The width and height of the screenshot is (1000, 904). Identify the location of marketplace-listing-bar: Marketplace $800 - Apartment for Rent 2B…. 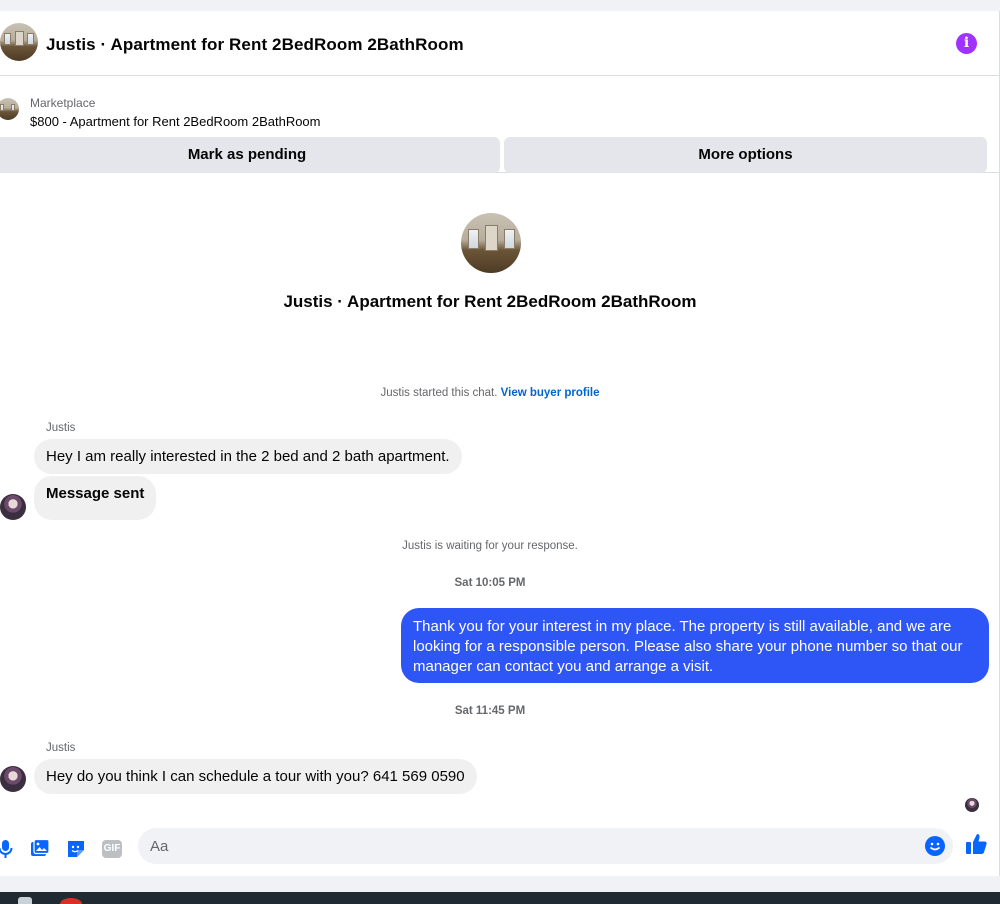
(500, 129).